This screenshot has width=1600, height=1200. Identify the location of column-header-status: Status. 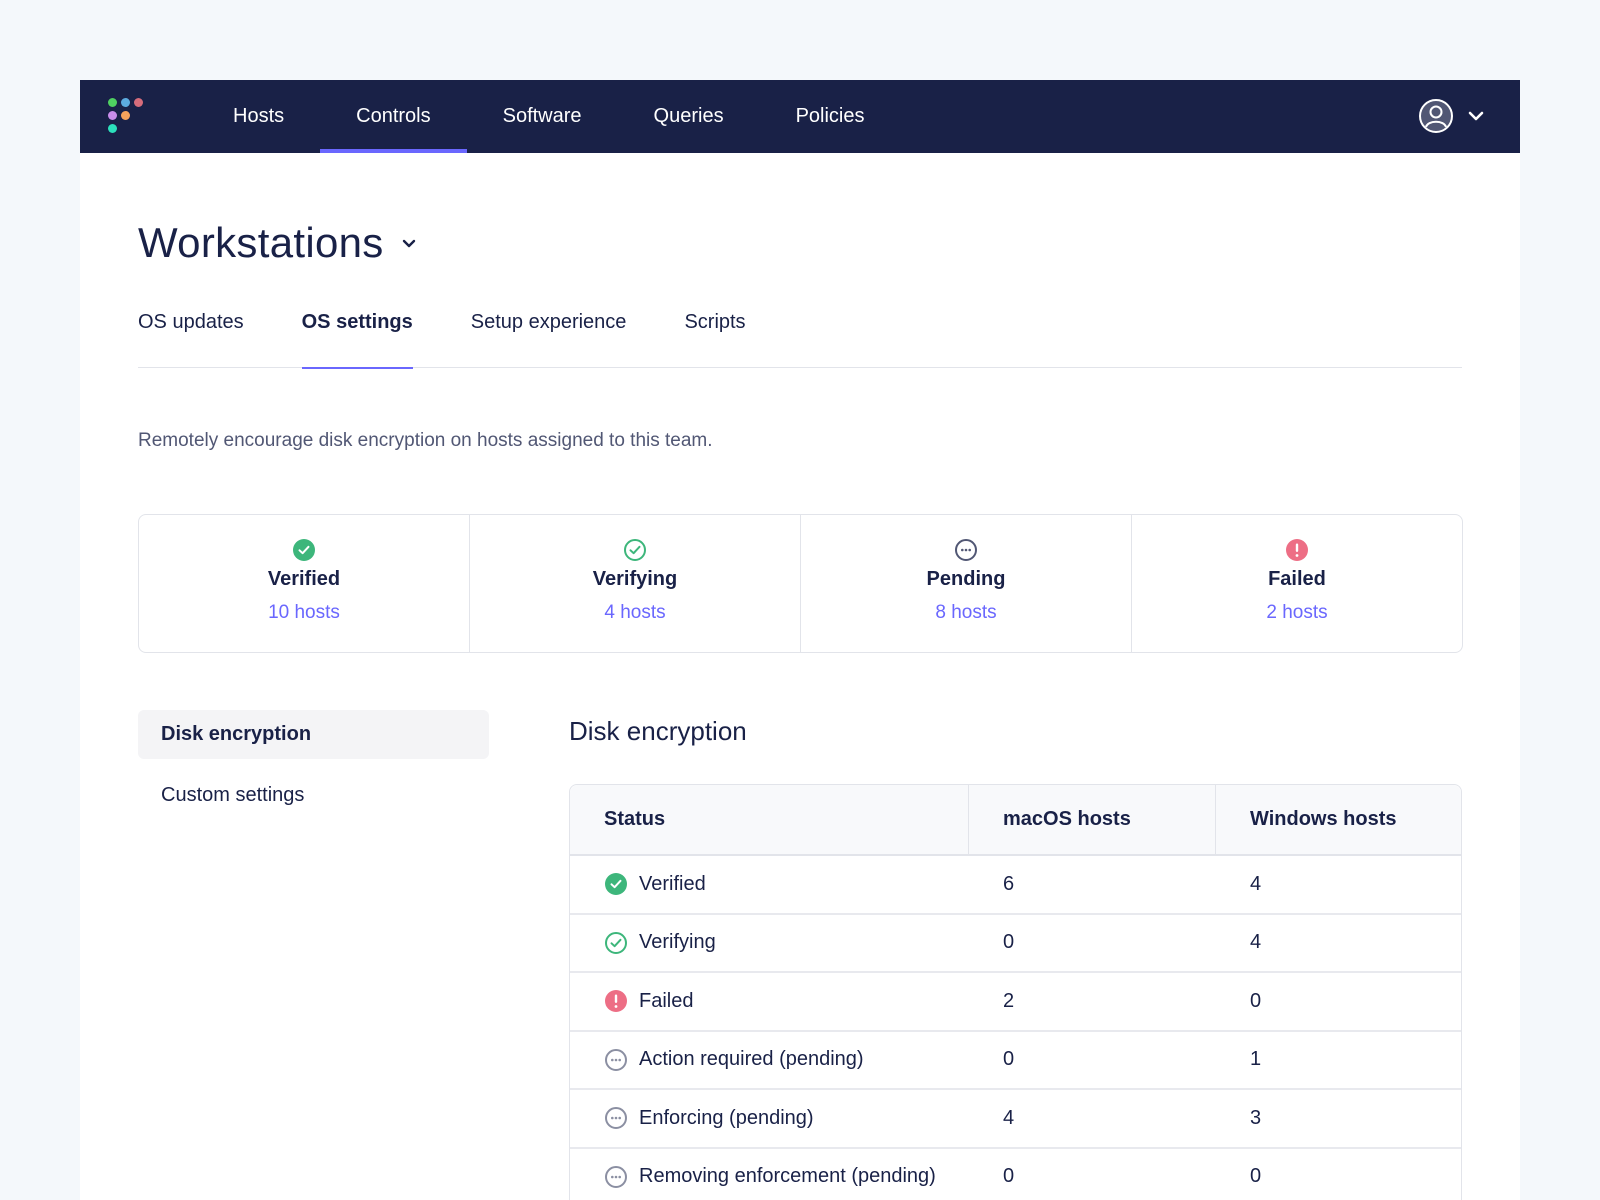
(769, 819).